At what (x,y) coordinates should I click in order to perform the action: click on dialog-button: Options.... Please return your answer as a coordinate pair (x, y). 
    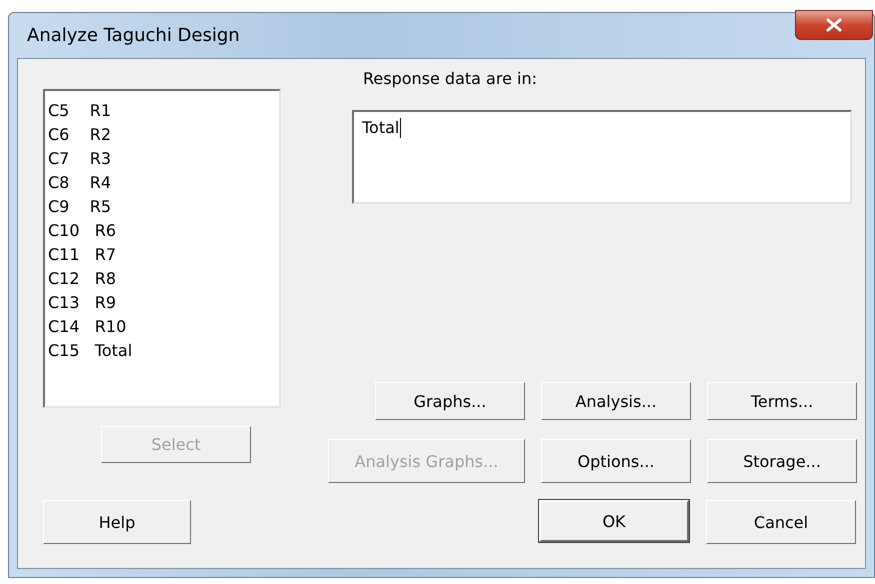
    Looking at the image, I should click on (616, 461).